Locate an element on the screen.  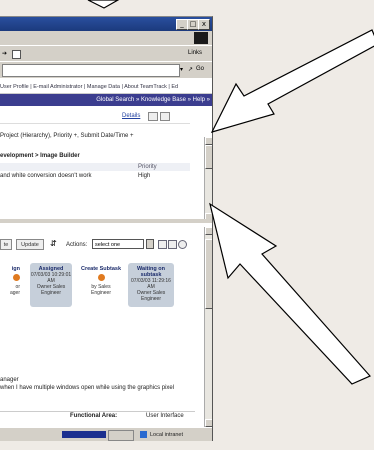
callout-arrow-top-icon is located at coordinates (292, 81).